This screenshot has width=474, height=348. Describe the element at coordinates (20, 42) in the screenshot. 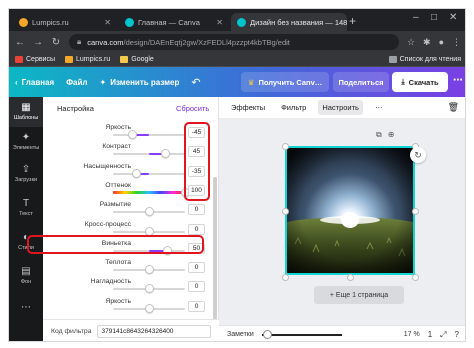

I see `back-arrow-icon: ←` at that location.